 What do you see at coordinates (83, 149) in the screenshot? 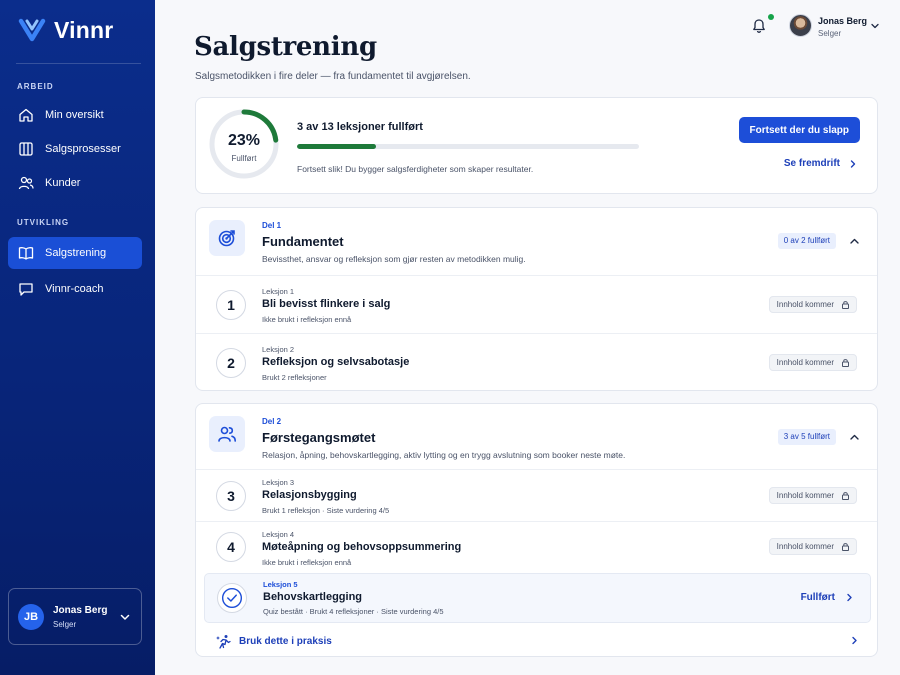
I see `sidebar-item-label: Salgsprosesser` at bounding box center [83, 149].